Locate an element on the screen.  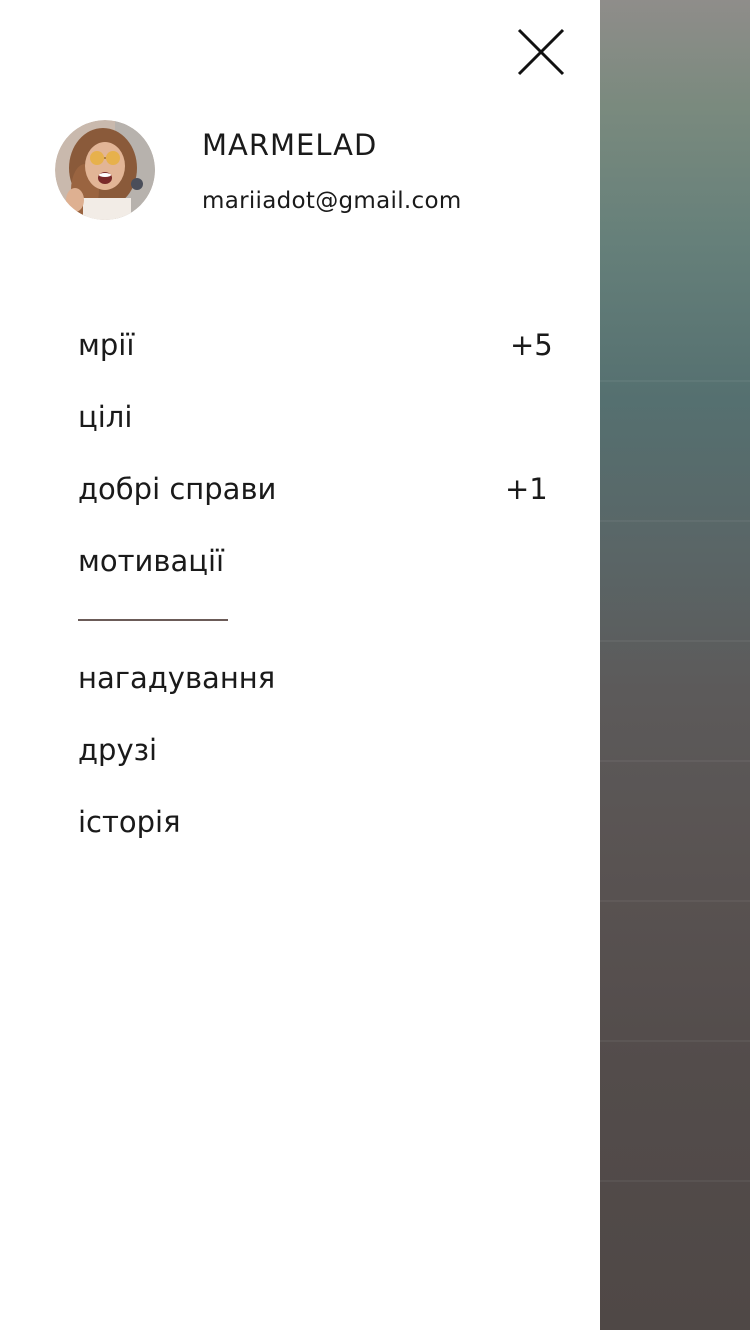
profile-email: mariiadot@gmail.com is located at coordinates (332, 201).